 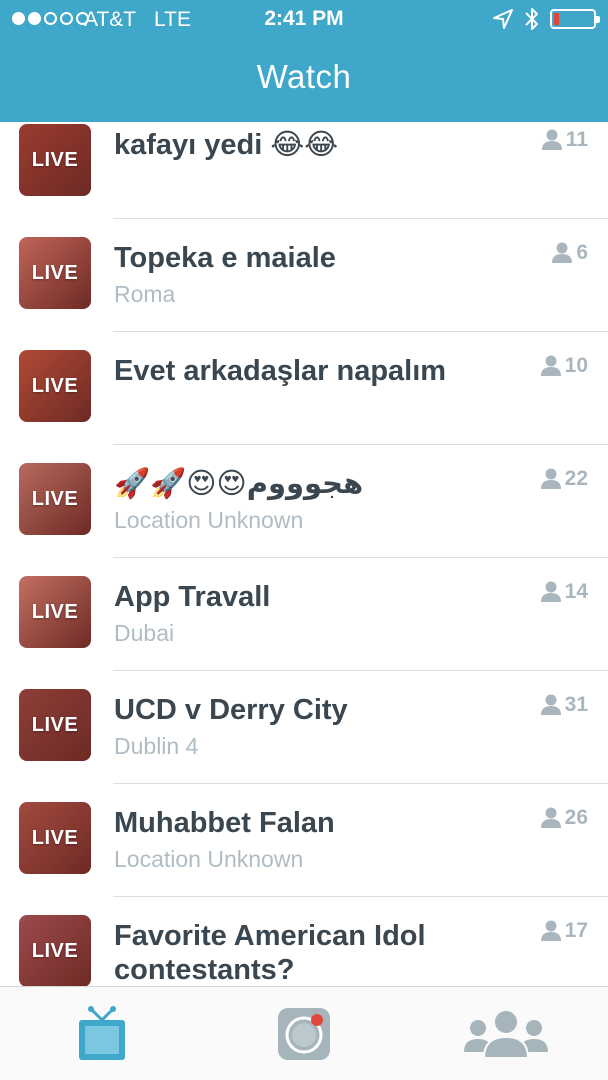 What do you see at coordinates (239, 484) in the screenshot?
I see `broadcast-title: 🚀🚀😍😍هجوووم` at bounding box center [239, 484].